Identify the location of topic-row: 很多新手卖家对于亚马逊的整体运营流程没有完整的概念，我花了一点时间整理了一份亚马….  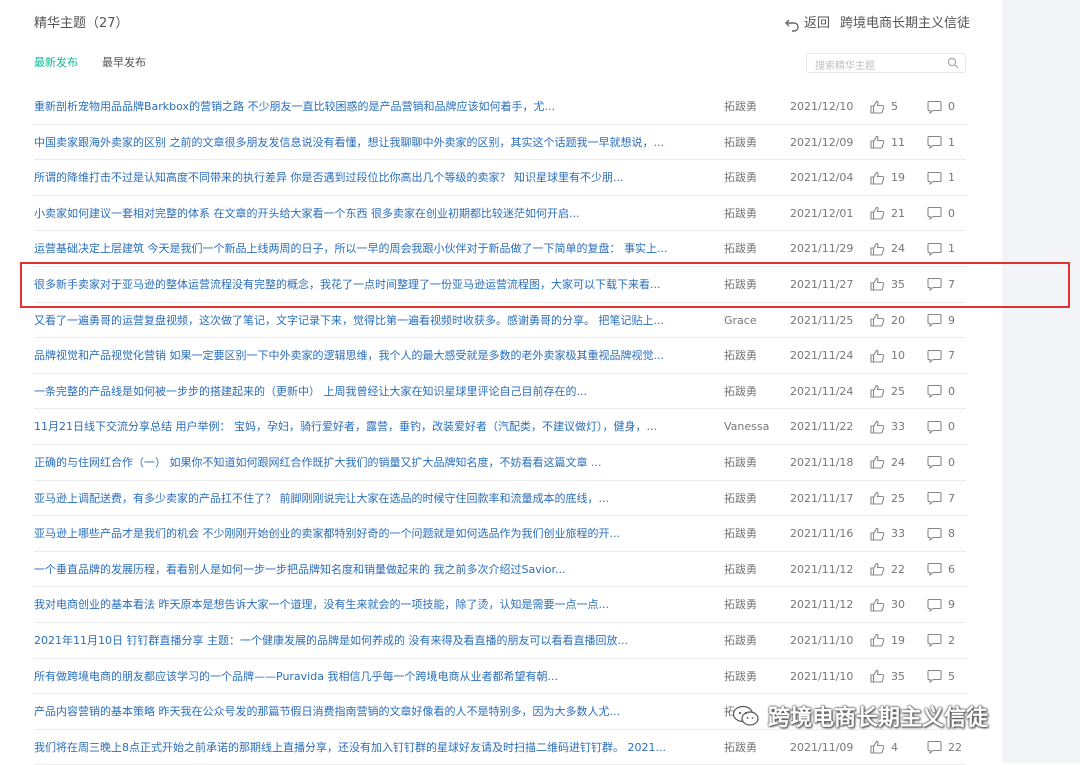
(500, 285).